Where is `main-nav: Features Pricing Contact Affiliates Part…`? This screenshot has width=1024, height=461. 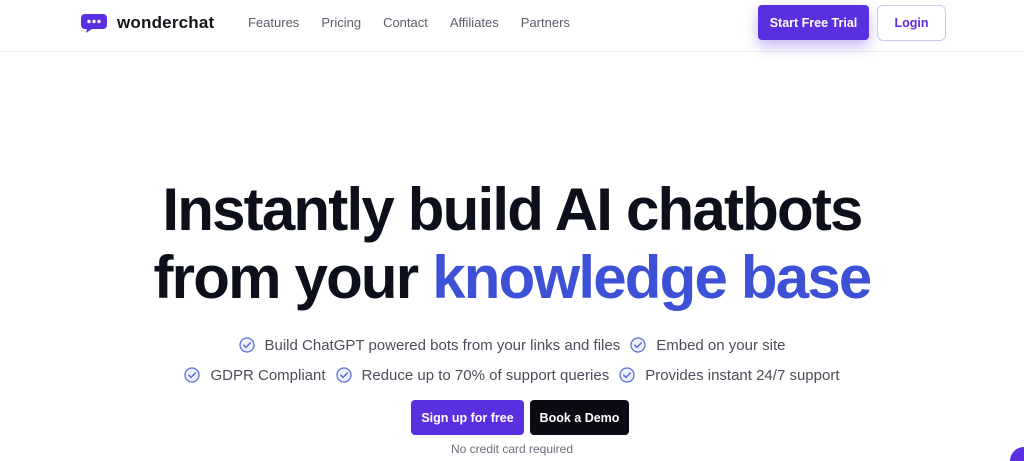 main-nav: Features Pricing Contact Affiliates Part… is located at coordinates (409, 23).